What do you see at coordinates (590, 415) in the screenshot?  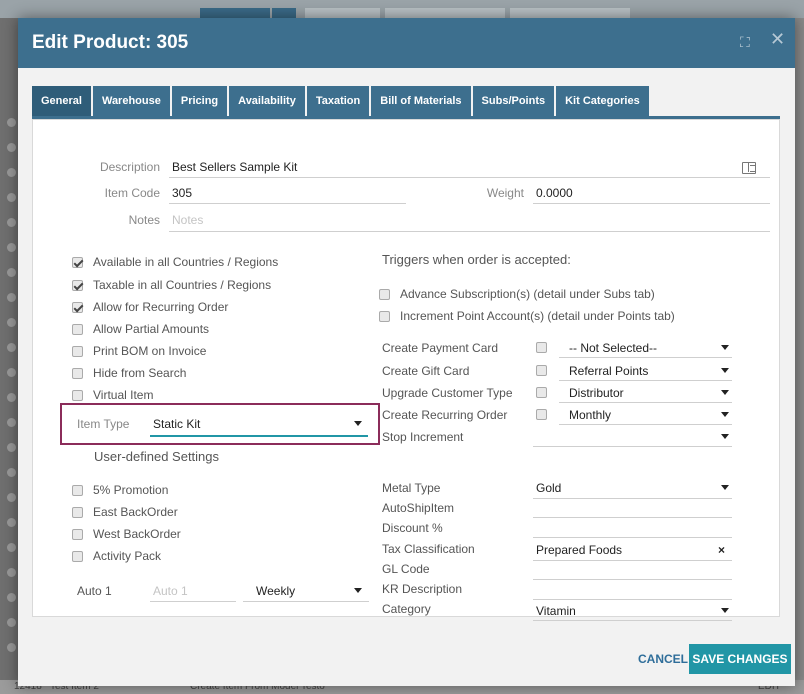 I see `recurring-order-select: Monthly` at bounding box center [590, 415].